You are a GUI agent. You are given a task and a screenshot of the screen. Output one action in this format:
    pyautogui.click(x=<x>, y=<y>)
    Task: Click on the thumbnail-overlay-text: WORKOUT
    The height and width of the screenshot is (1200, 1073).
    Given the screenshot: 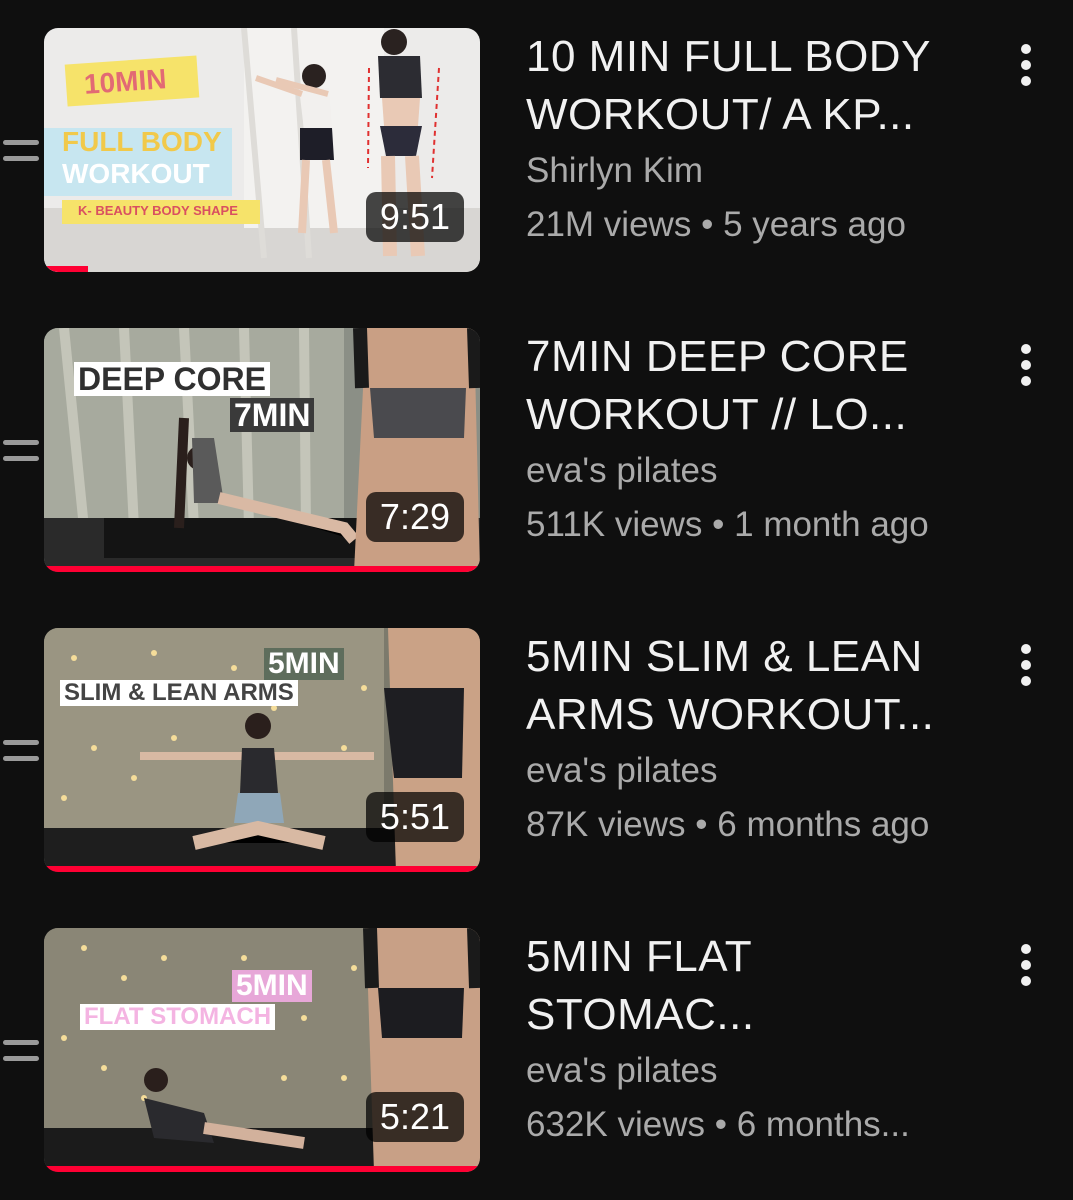 What is the action you would take?
    pyautogui.click(x=136, y=173)
    